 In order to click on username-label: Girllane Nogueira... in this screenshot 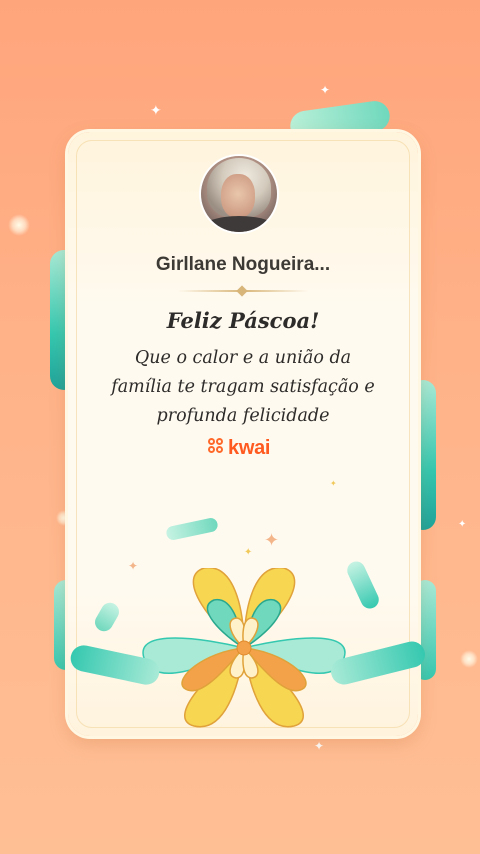, I will do `click(243, 265)`.